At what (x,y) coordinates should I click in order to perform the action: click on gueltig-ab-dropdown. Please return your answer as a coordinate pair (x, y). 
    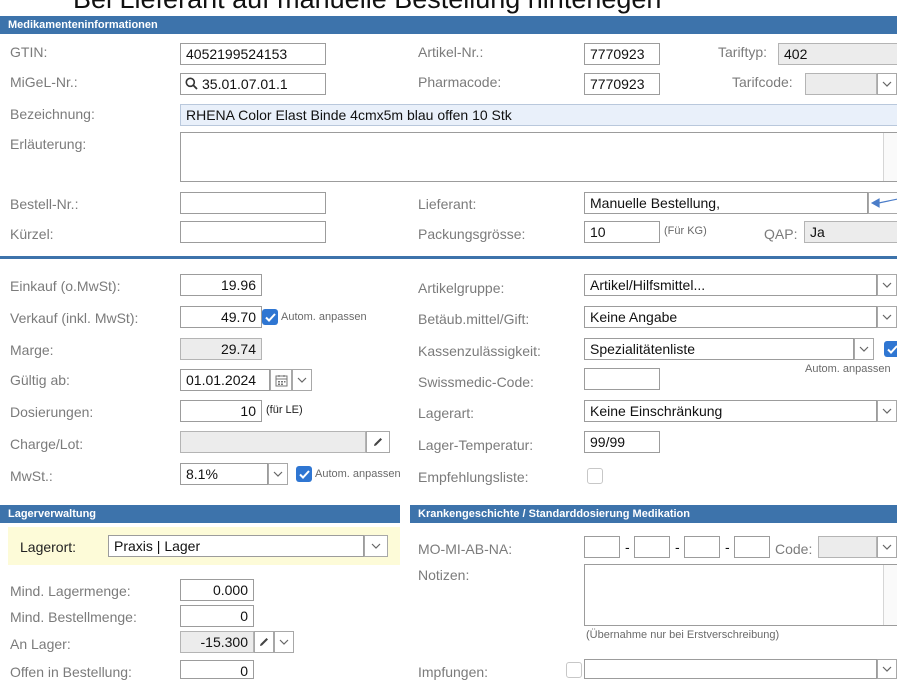
    Looking at the image, I should click on (302, 380).